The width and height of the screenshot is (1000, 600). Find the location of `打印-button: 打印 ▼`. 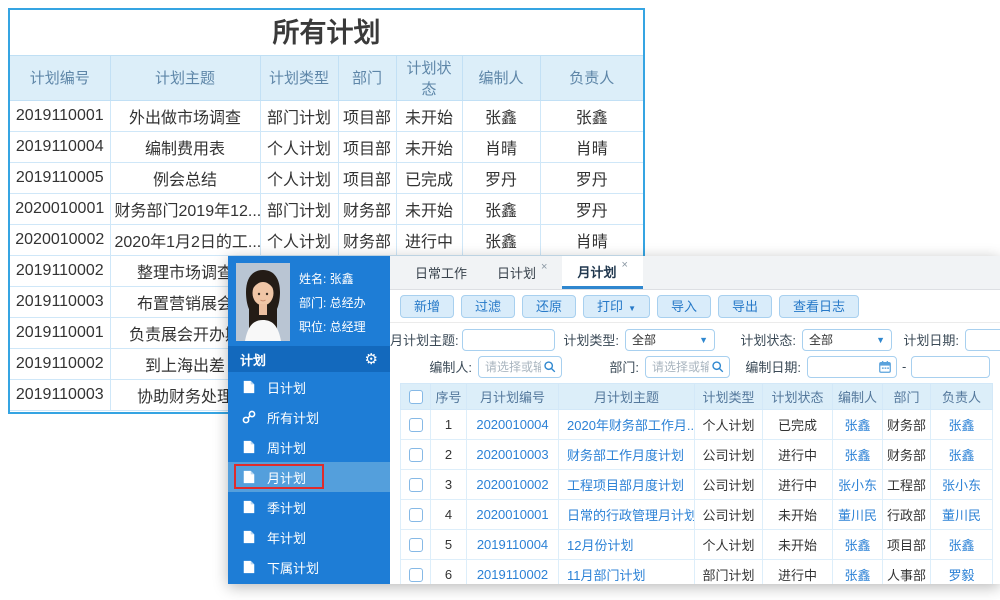

打印-button: 打印 ▼ is located at coordinates (616, 306).